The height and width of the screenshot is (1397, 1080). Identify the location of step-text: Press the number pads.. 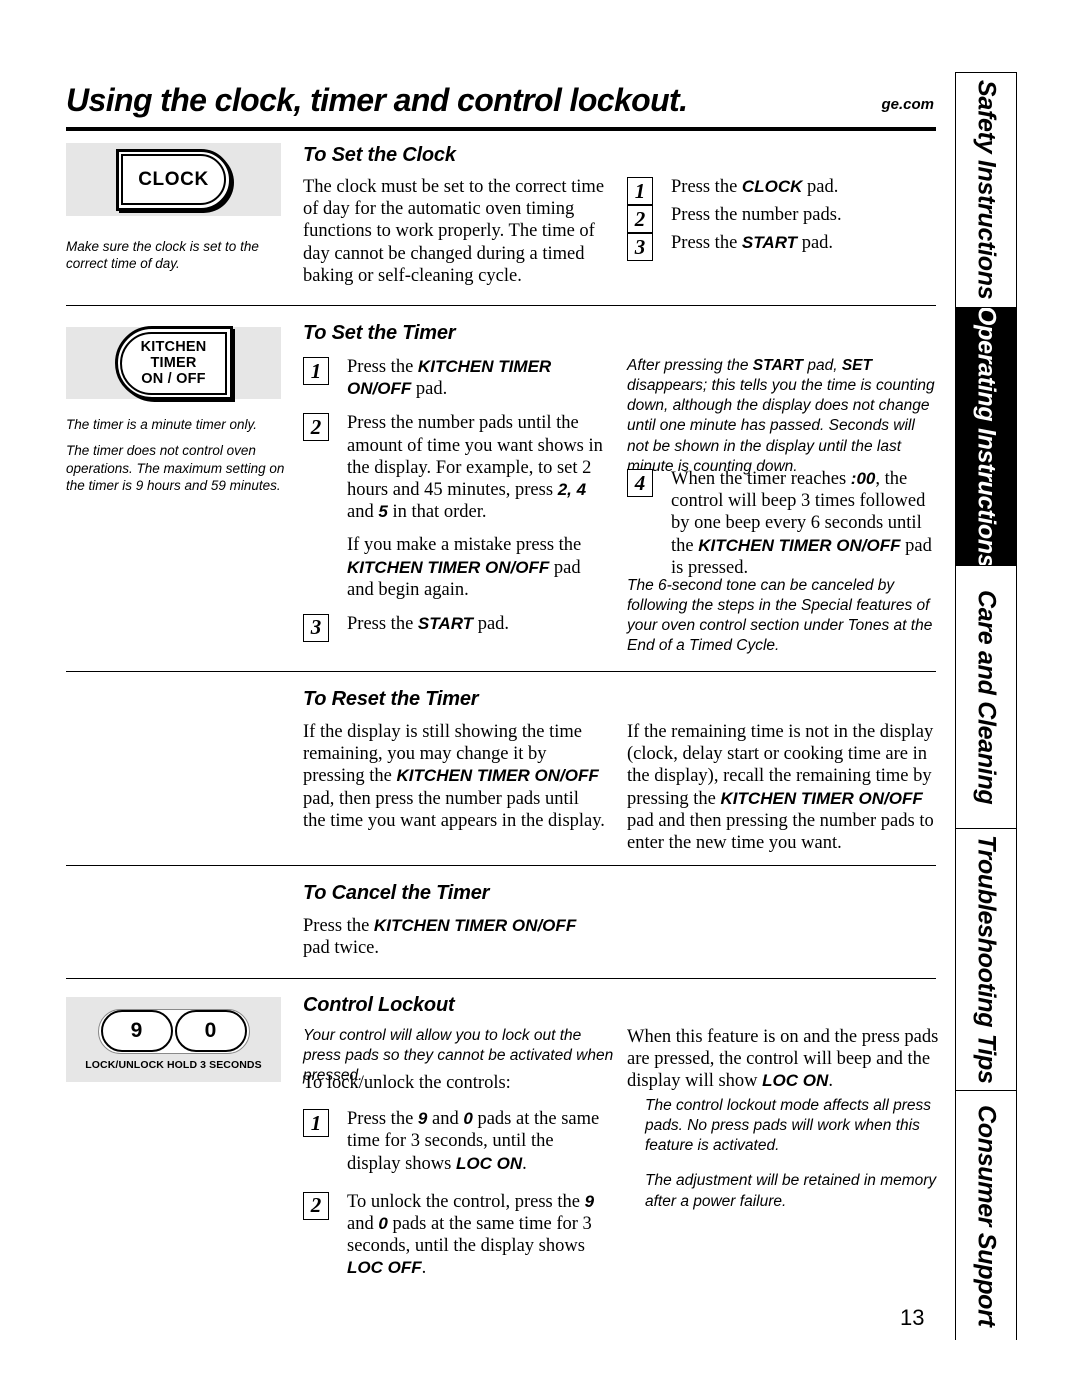
(805, 215).